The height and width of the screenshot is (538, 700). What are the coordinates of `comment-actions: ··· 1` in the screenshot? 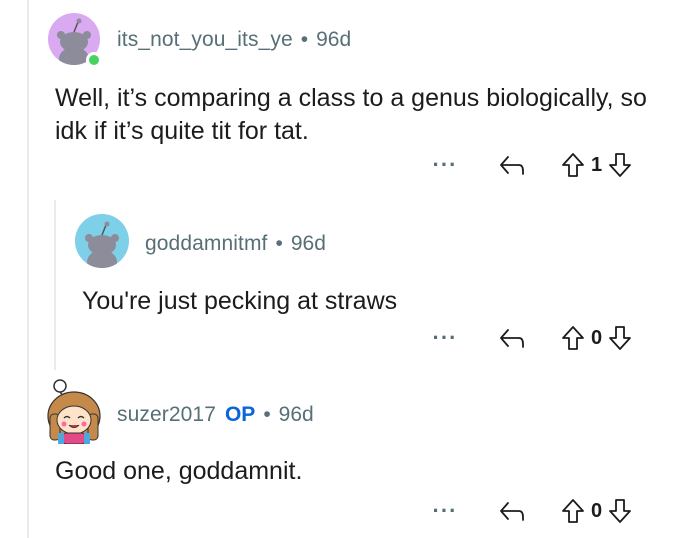 It's located at (528, 165).